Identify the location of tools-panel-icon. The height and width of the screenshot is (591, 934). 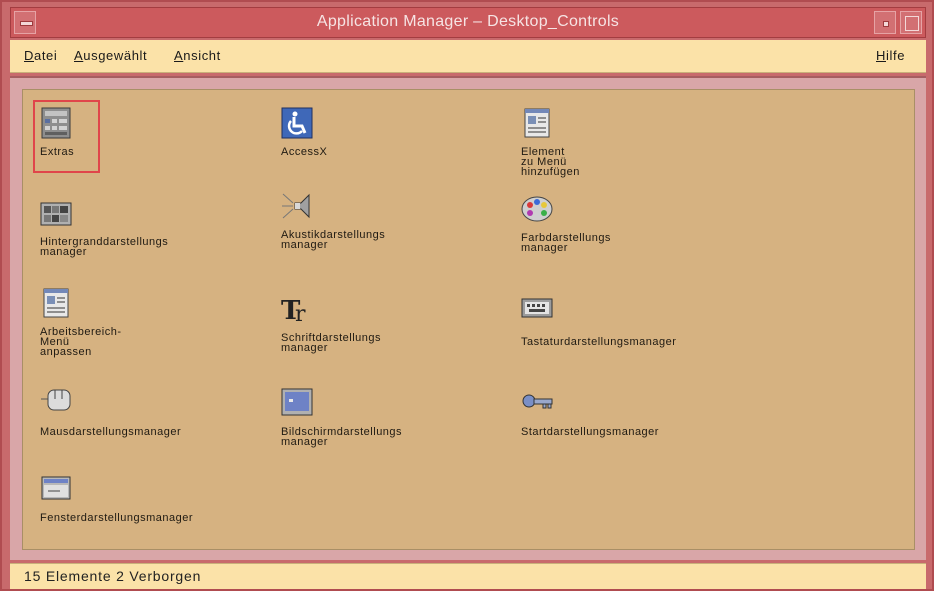
(56, 123).